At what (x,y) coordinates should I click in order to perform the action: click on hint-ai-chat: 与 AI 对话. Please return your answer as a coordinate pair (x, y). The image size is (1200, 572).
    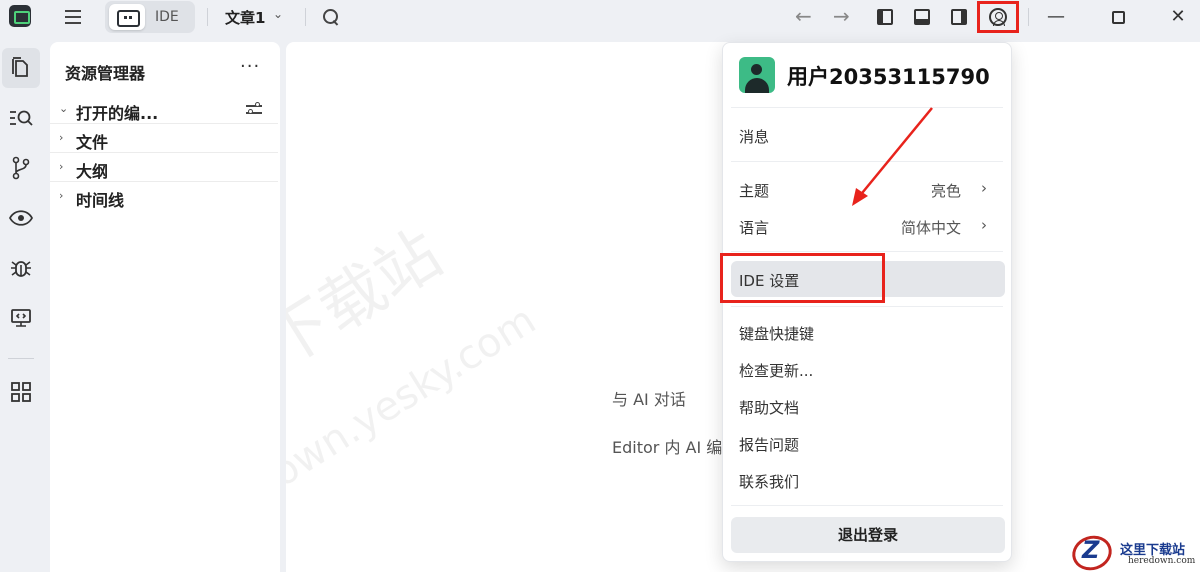
    Looking at the image, I should click on (649, 399).